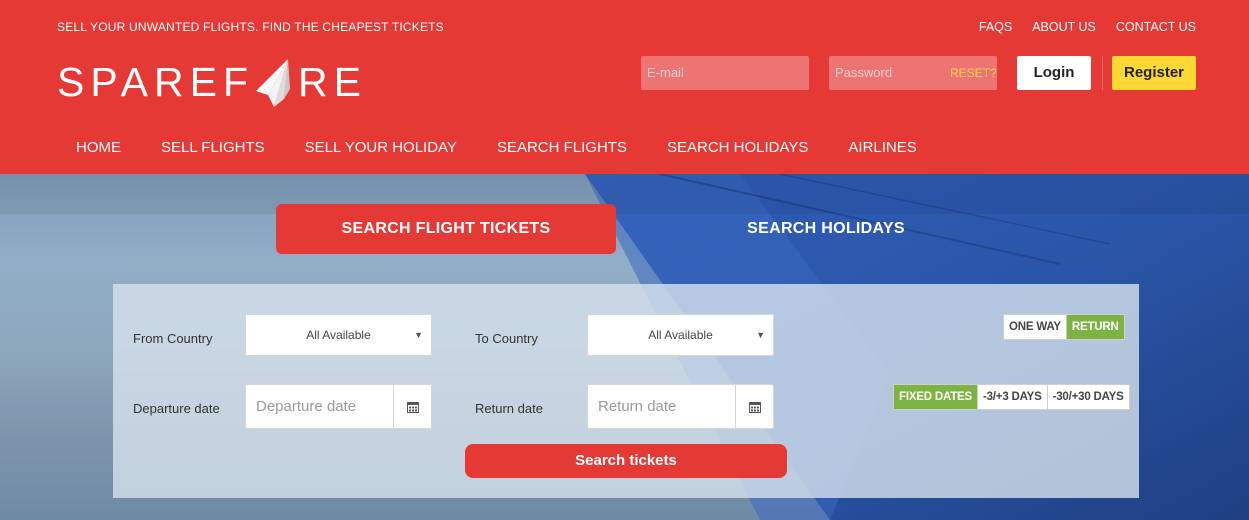  Describe the element at coordinates (1094, 327) in the screenshot. I see `trip-option-return: RETURN` at that location.